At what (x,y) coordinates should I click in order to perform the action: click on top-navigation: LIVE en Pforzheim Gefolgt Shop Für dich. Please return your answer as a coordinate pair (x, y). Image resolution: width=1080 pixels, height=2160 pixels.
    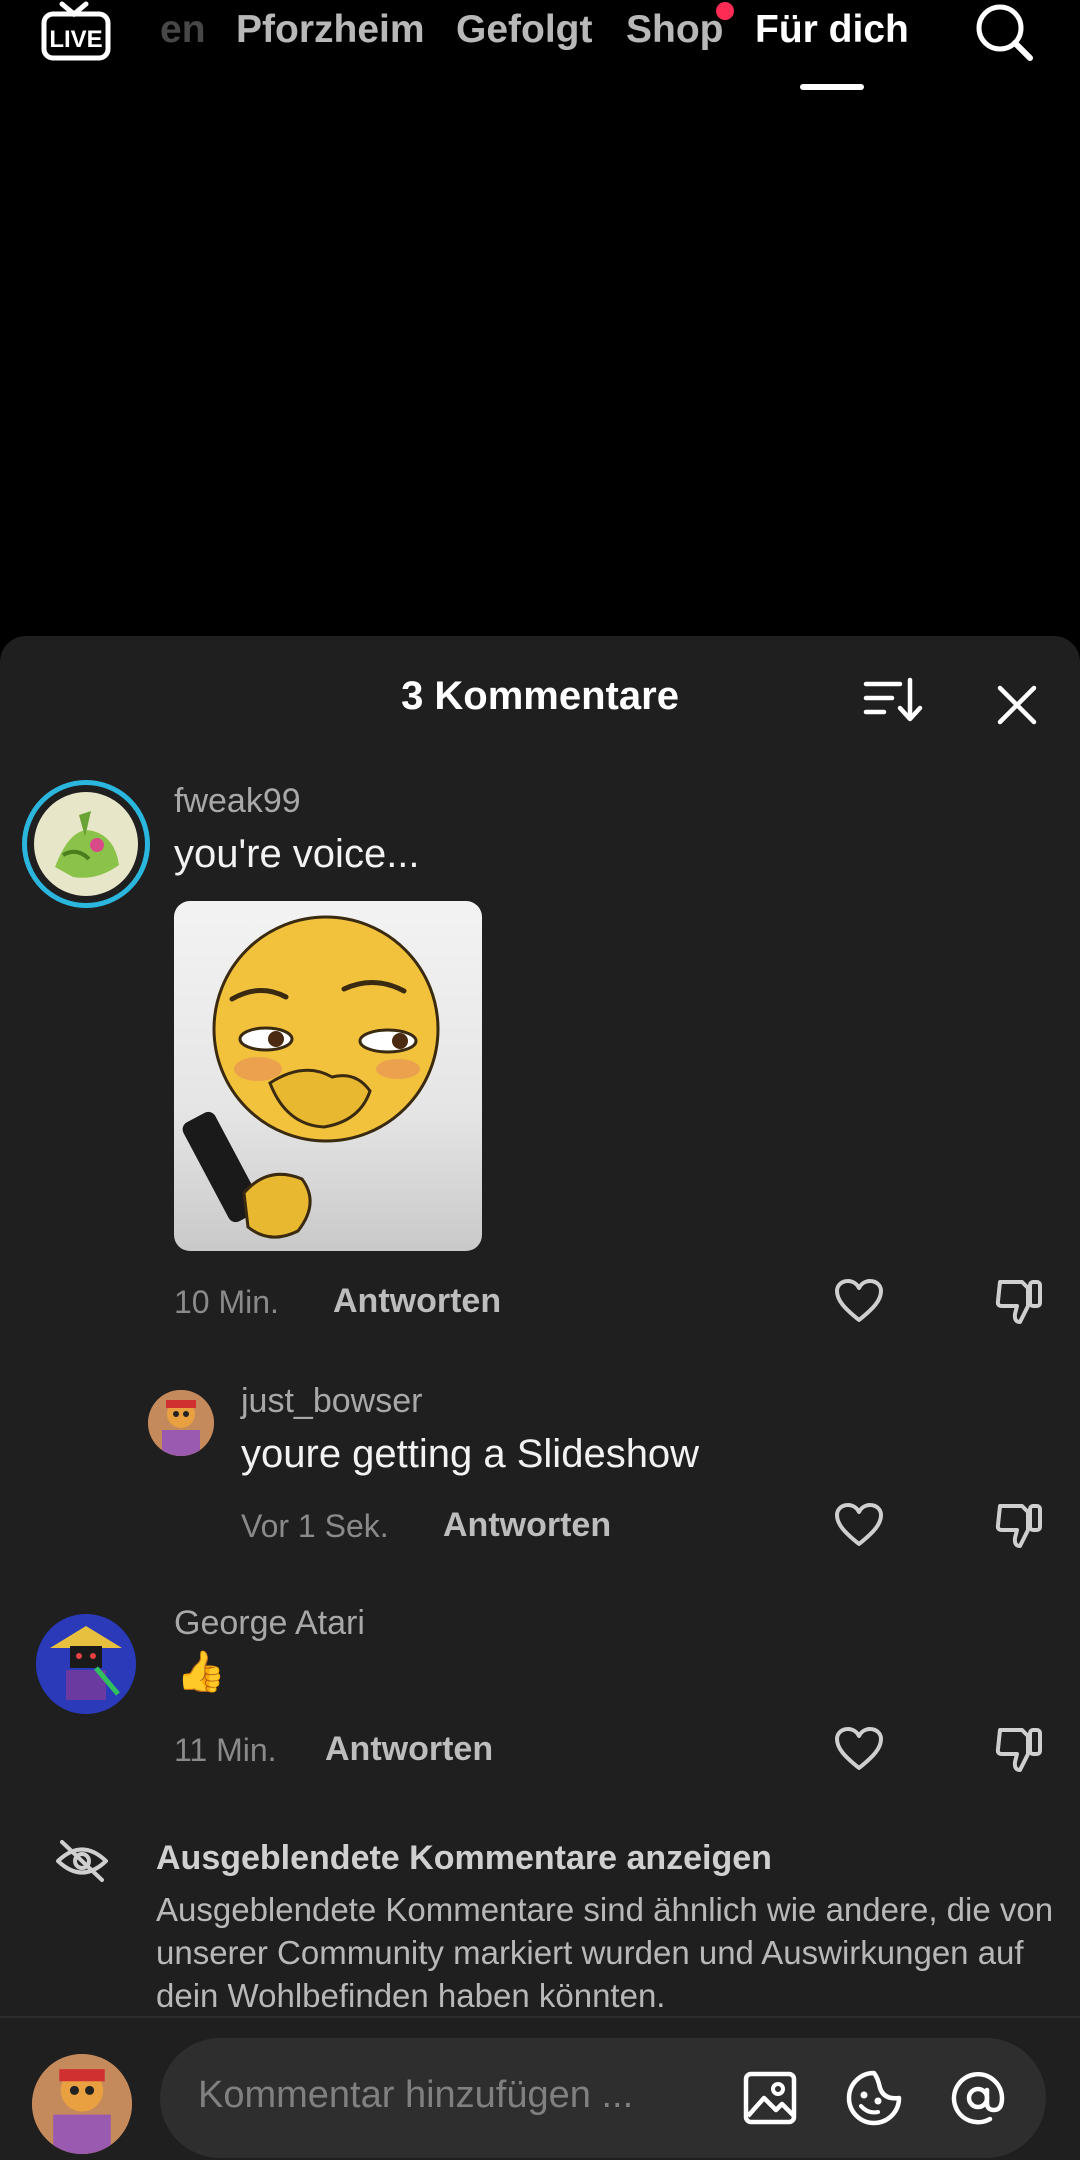
    Looking at the image, I should click on (540, 50).